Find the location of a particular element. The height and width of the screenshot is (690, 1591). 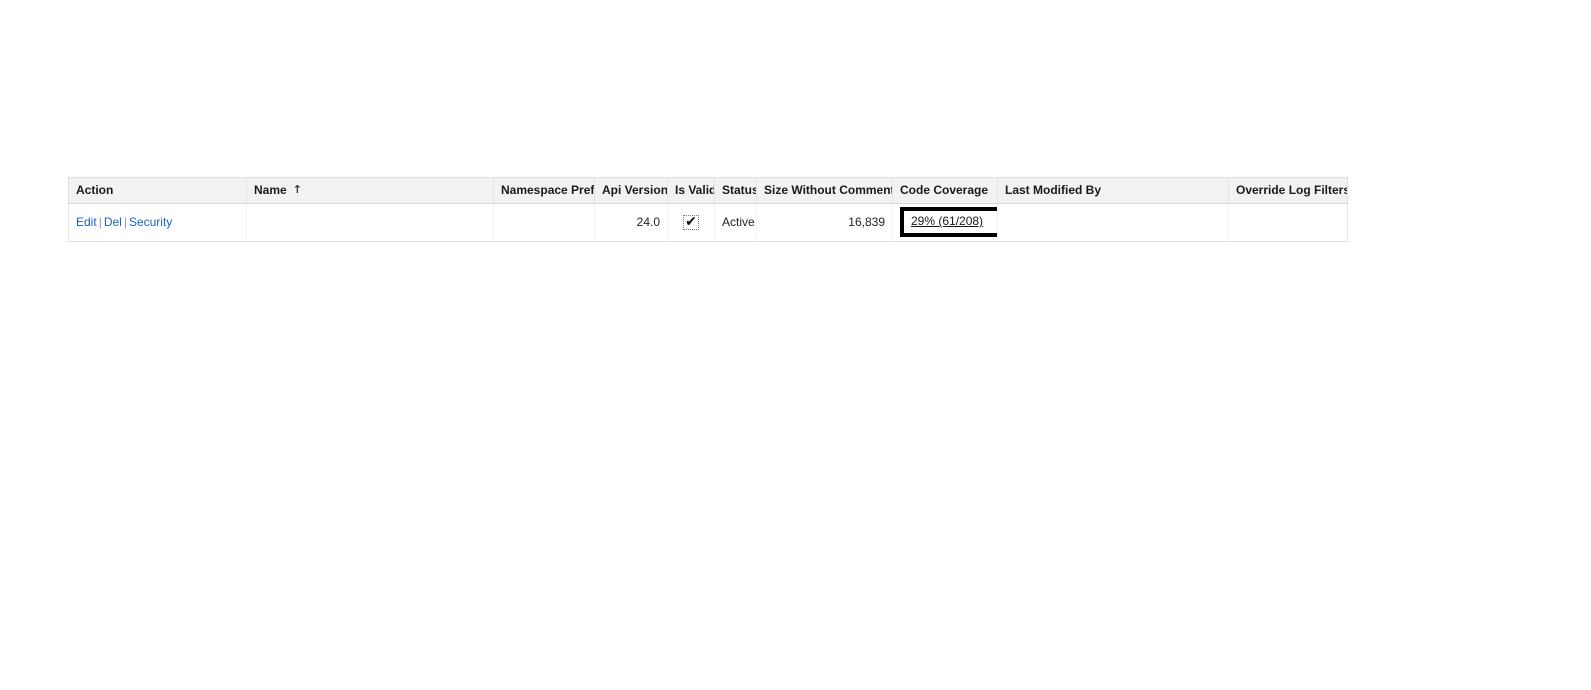

sort-ascending-arrow-icon: ↑ is located at coordinates (297, 189).